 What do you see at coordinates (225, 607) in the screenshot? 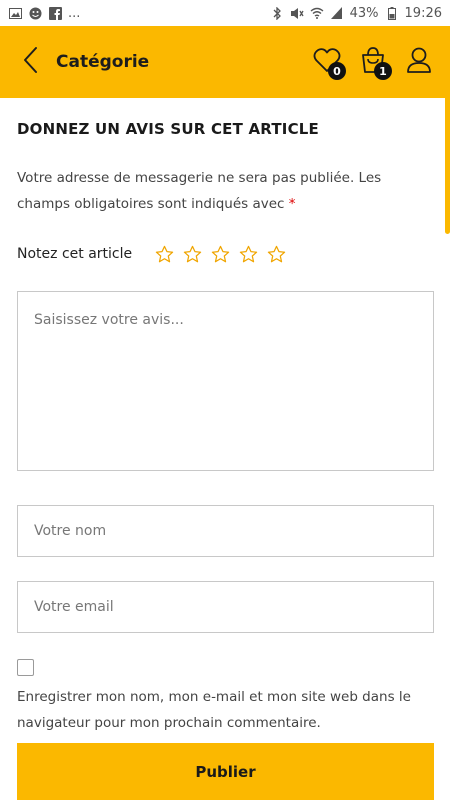
I see `email-field` at bounding box center [225, 607].